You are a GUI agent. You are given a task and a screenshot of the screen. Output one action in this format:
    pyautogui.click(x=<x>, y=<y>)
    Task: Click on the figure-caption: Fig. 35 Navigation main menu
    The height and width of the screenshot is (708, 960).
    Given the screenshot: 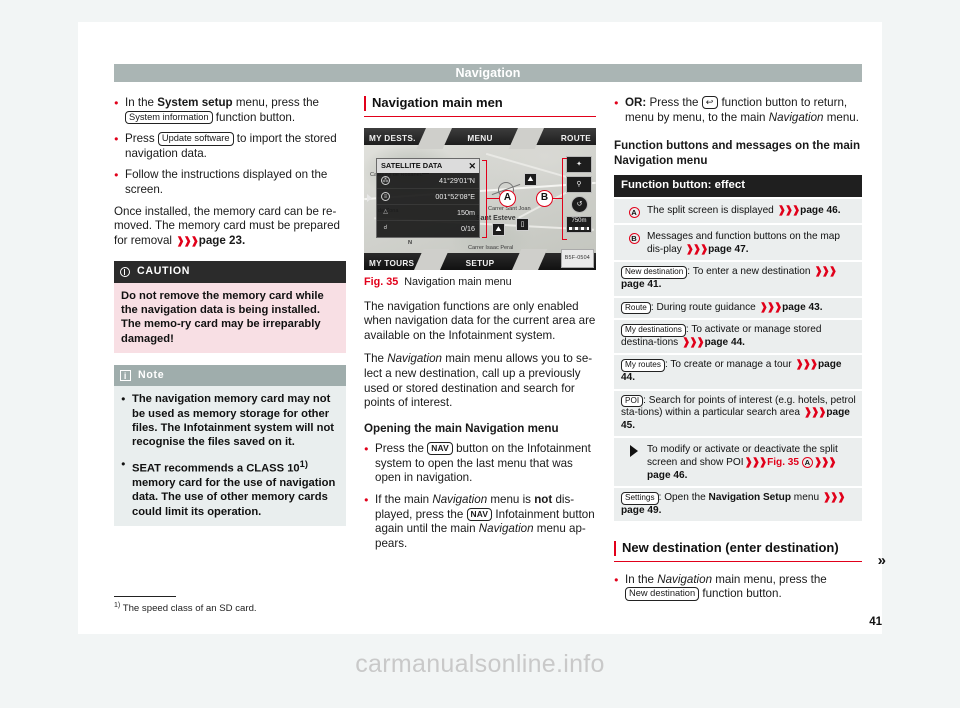 What is the action you would take?
    pyautogui.click(x=480, y=282)
    